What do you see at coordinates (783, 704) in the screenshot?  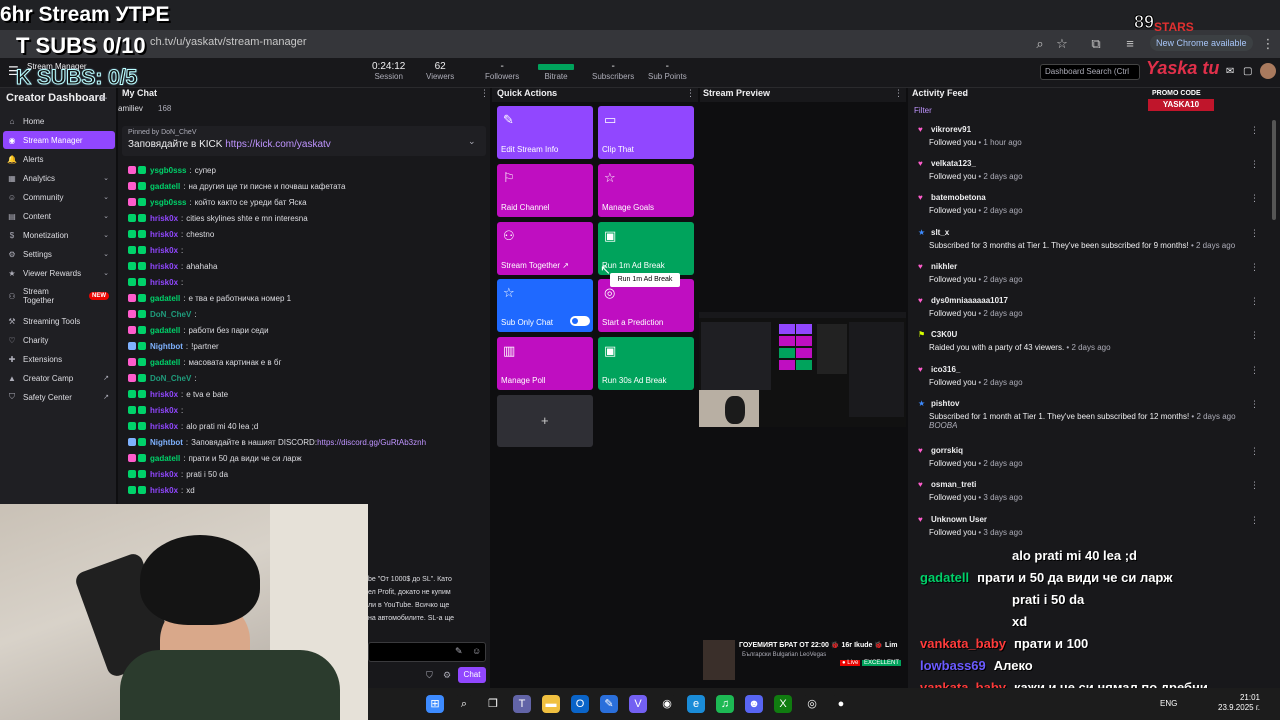 I see `xbox-icon: X` at bounding box center [783, 704].